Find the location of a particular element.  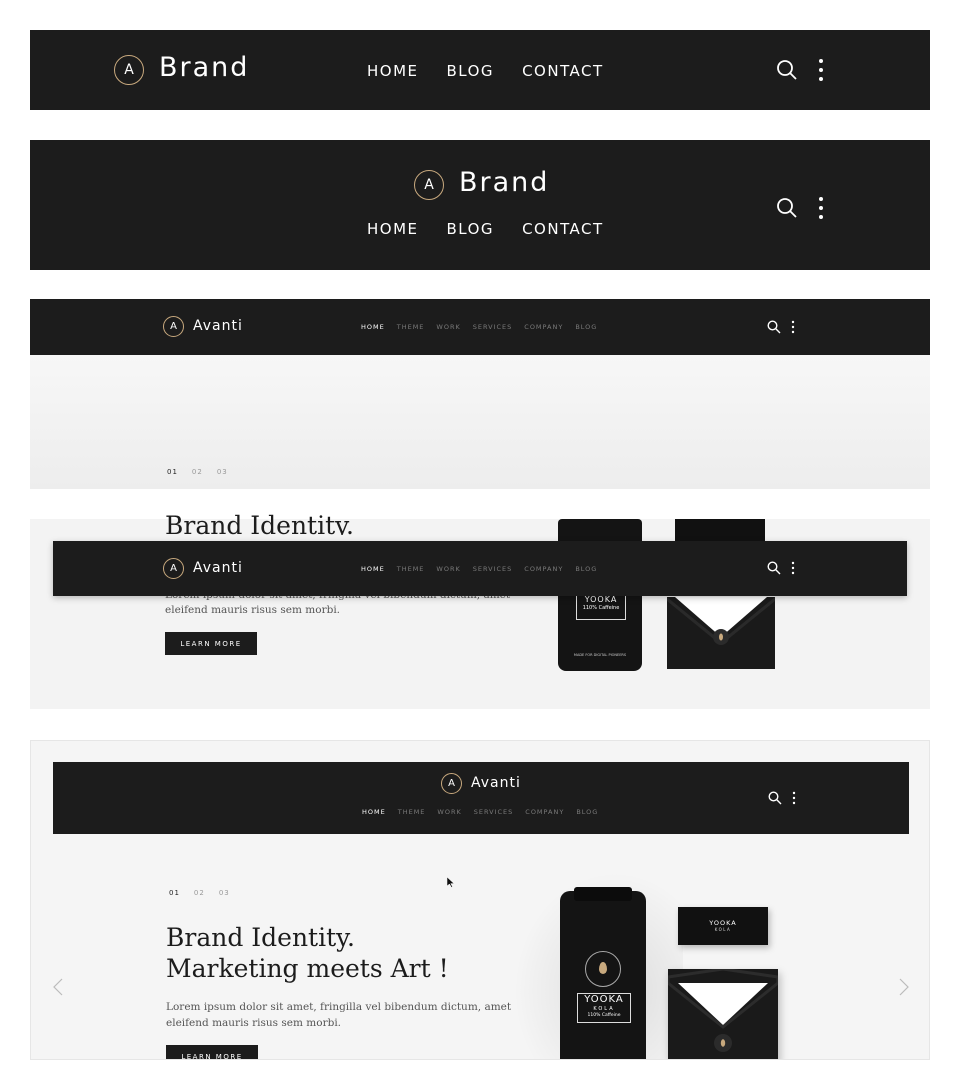

hero-heading: Brand Identity. is located at coordinates (259, 523).